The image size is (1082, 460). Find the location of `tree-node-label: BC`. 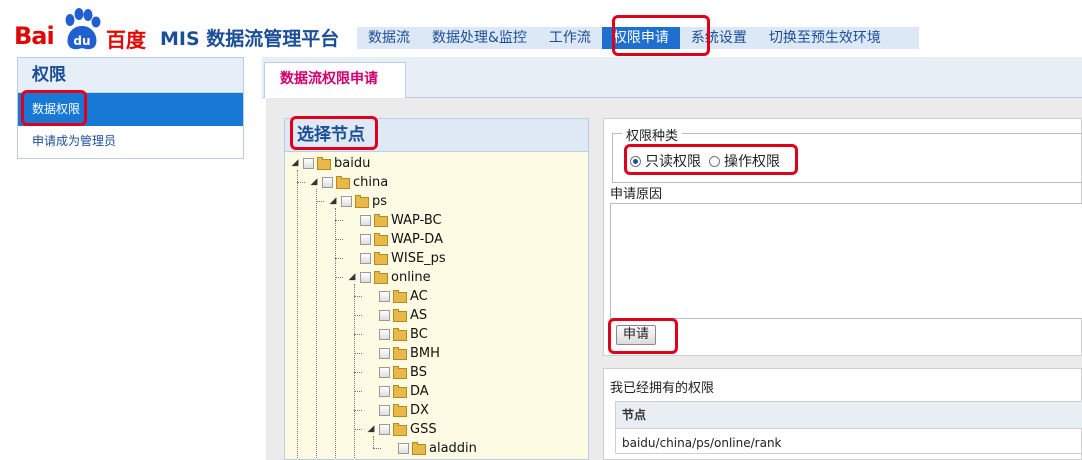

tree-node-label: BC is located at coordinates (419, 334).